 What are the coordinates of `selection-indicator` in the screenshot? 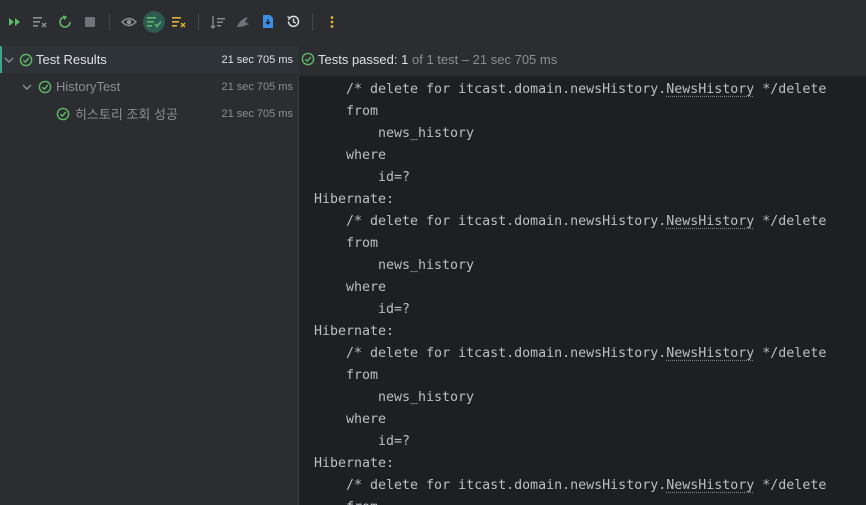 It's located at (1, 59).